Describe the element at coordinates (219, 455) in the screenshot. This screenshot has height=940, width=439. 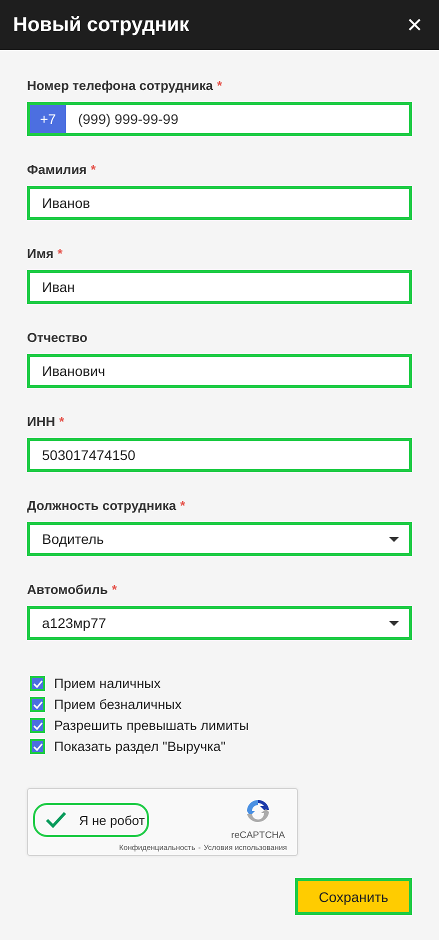
I see `input-field: 503017474150` at that location.